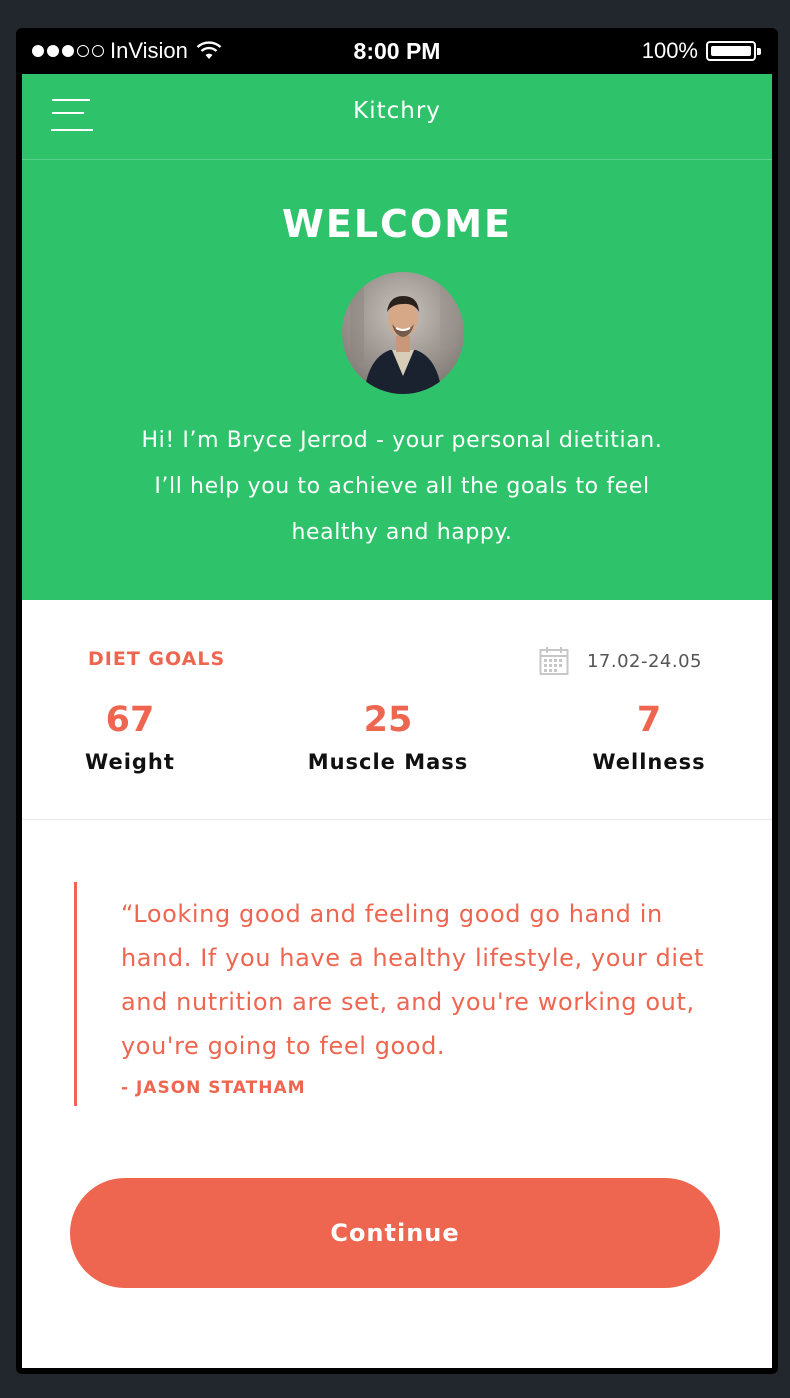  What do you see at coordinates (649, 762) in the screenshot?
I see `goal-wellness-label: Wellness` at bounding box center [649, 762].